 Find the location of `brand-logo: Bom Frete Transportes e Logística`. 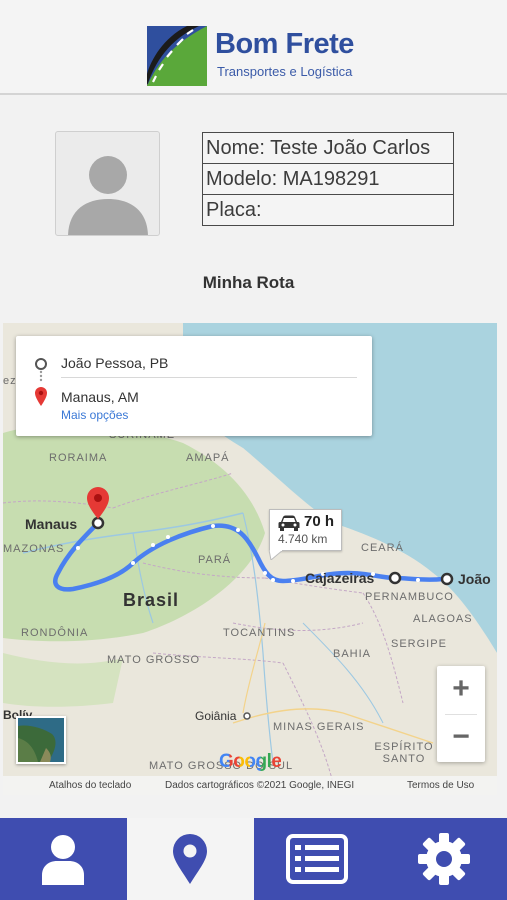

brand-logo: Bom Frete Transportes e Logística is located at coordinates (262, 55).